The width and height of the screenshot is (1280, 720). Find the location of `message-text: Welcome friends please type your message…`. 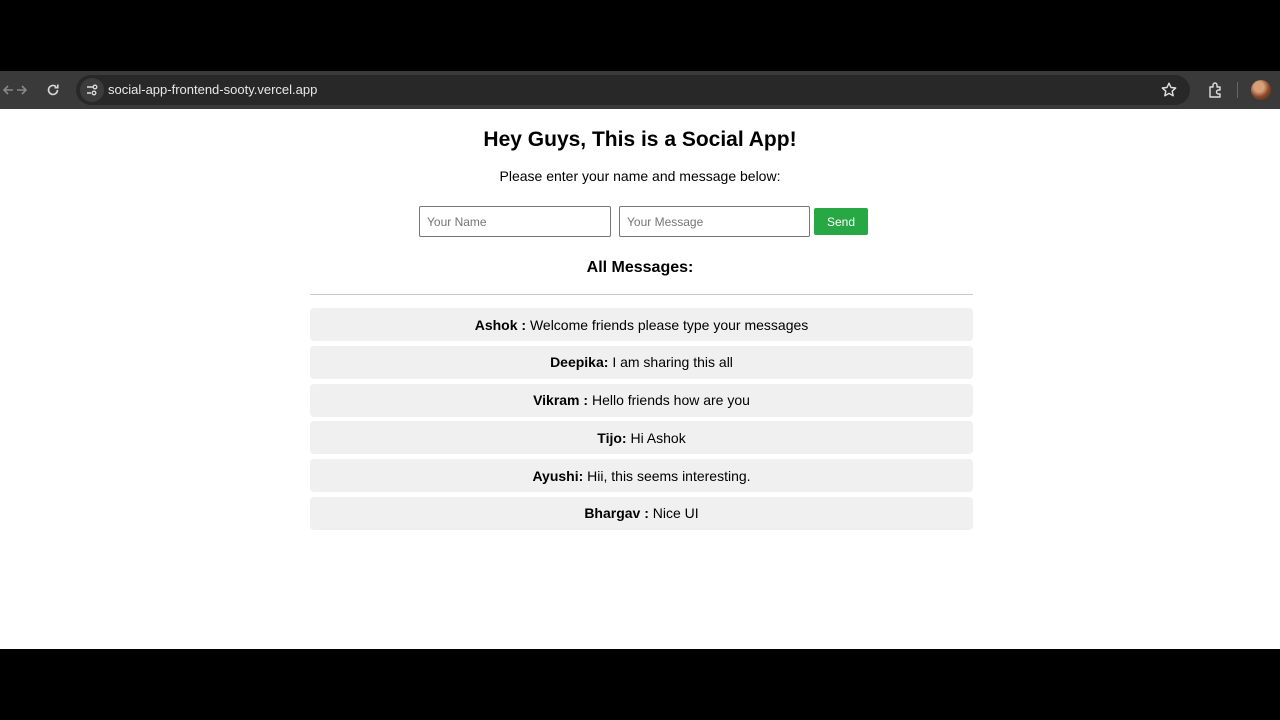

message-text: Welcome friends please type your message… is located at coordinates (669, 324).